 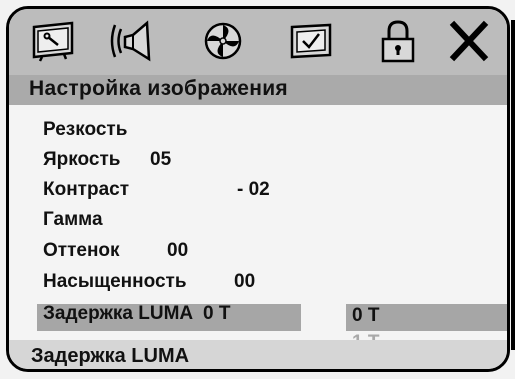 What do you see at coordinates (258, 354) in the screenshot?
I see `footer-status-bar: Задержка LUMA` at bounding box center [258, 354].